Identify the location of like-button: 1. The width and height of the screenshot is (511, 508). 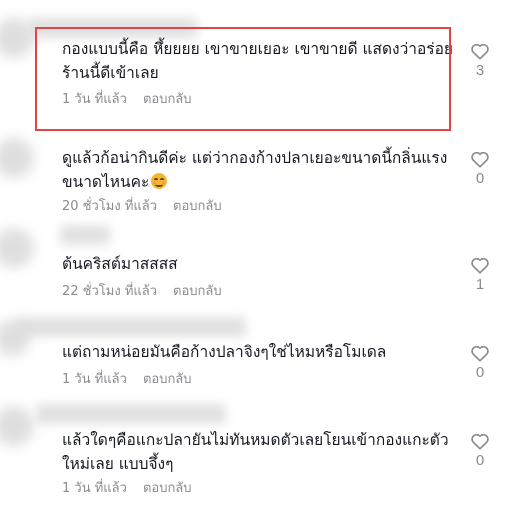
(480, 274).